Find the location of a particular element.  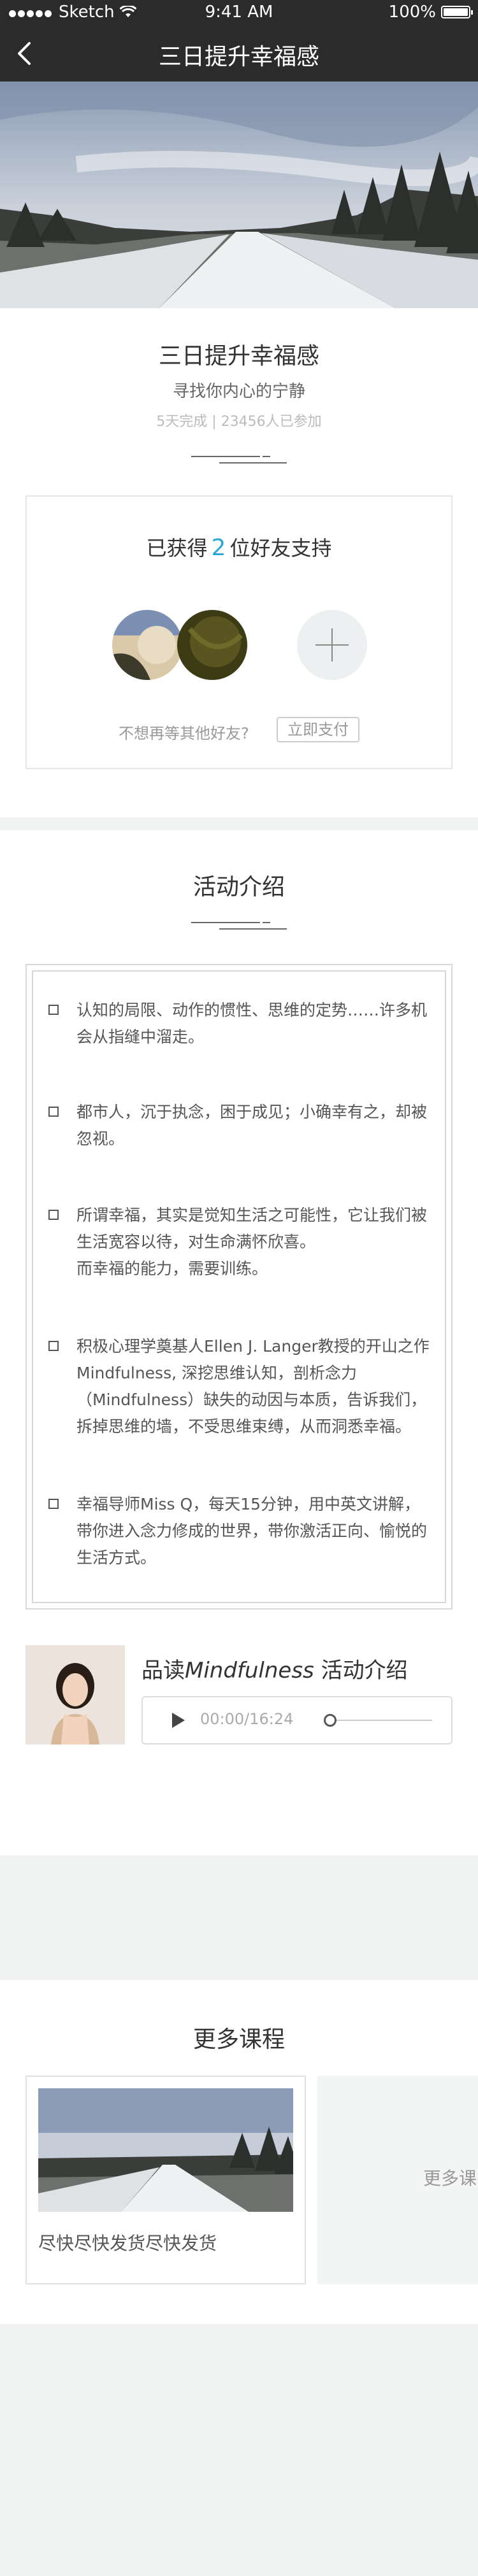

status-right: 100% is located at coordinates (430, 12).